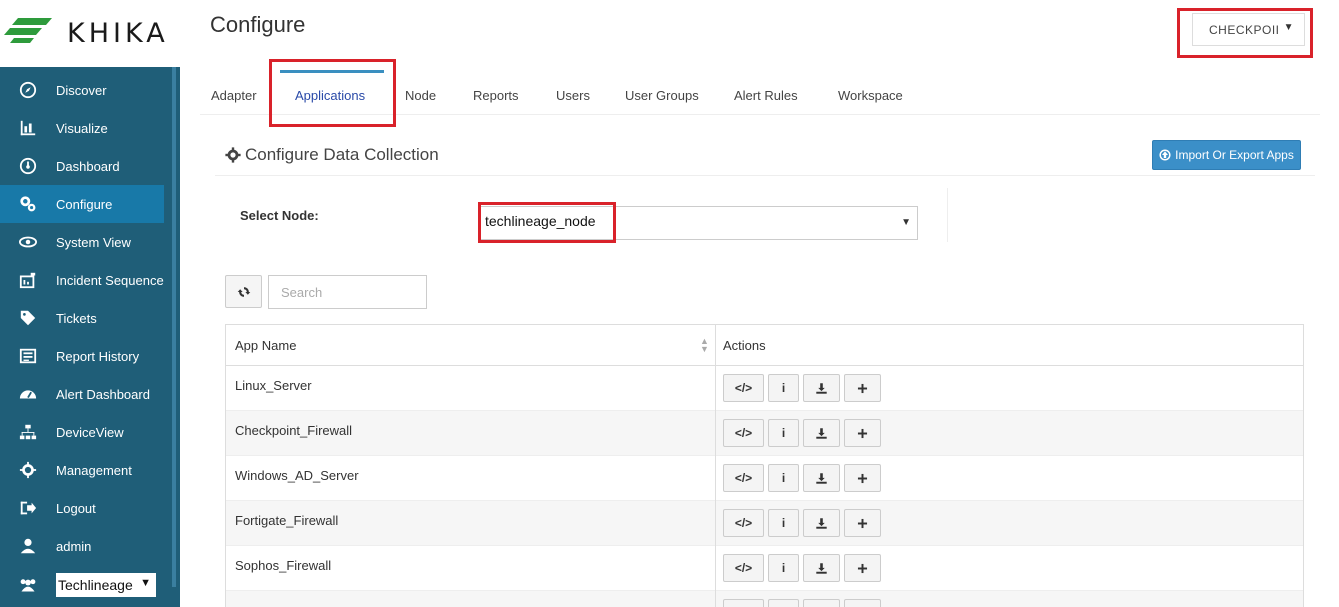 This screenshot has width=1339, height=607. What do you see at coordinates (287, 520) in the screenshot?
I see `app-name-cell: Fortigate_Firewall` at bounding box center [287, 520].